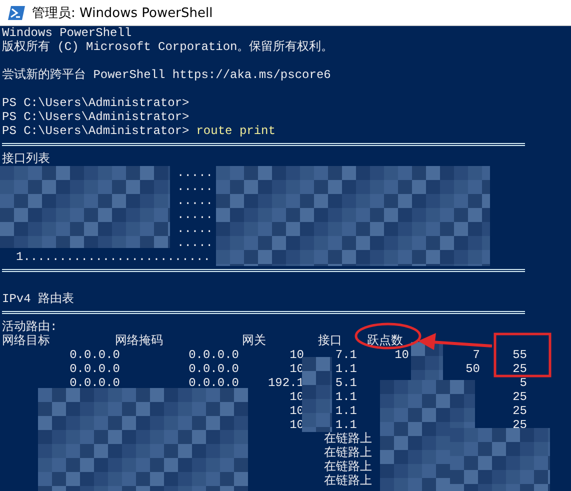  Describe the element at coordinates (139, 341) in the screenshot. I see `column-header: 网络掩码` at that location.